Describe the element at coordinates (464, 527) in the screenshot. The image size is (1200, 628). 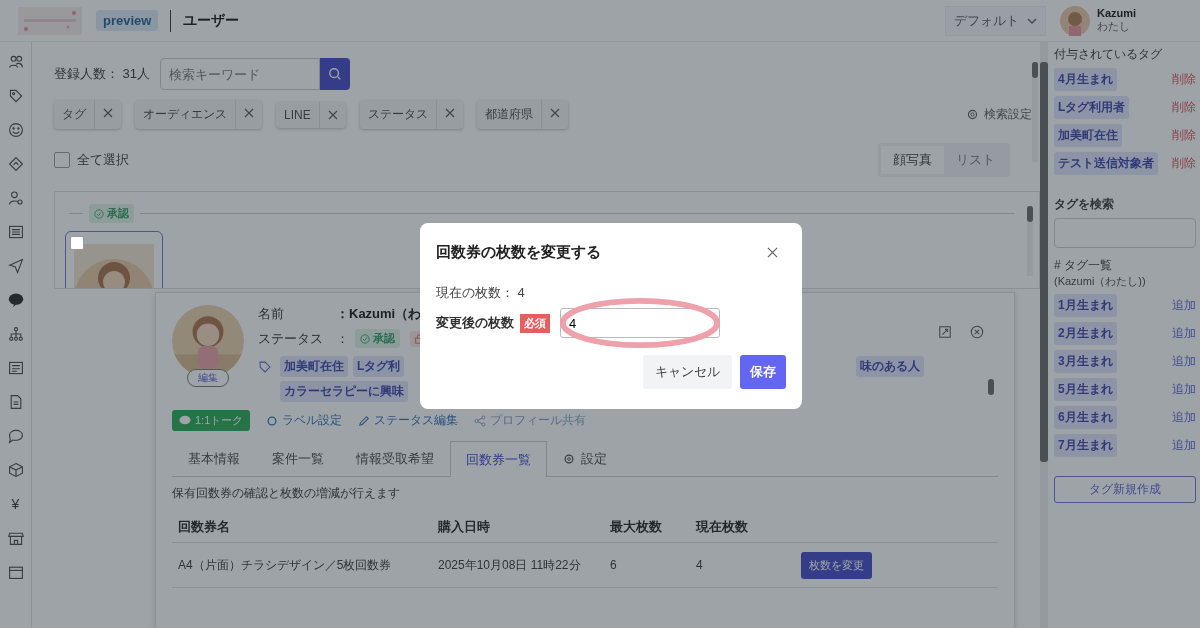
I see `column-header: 購入日時` at that location.